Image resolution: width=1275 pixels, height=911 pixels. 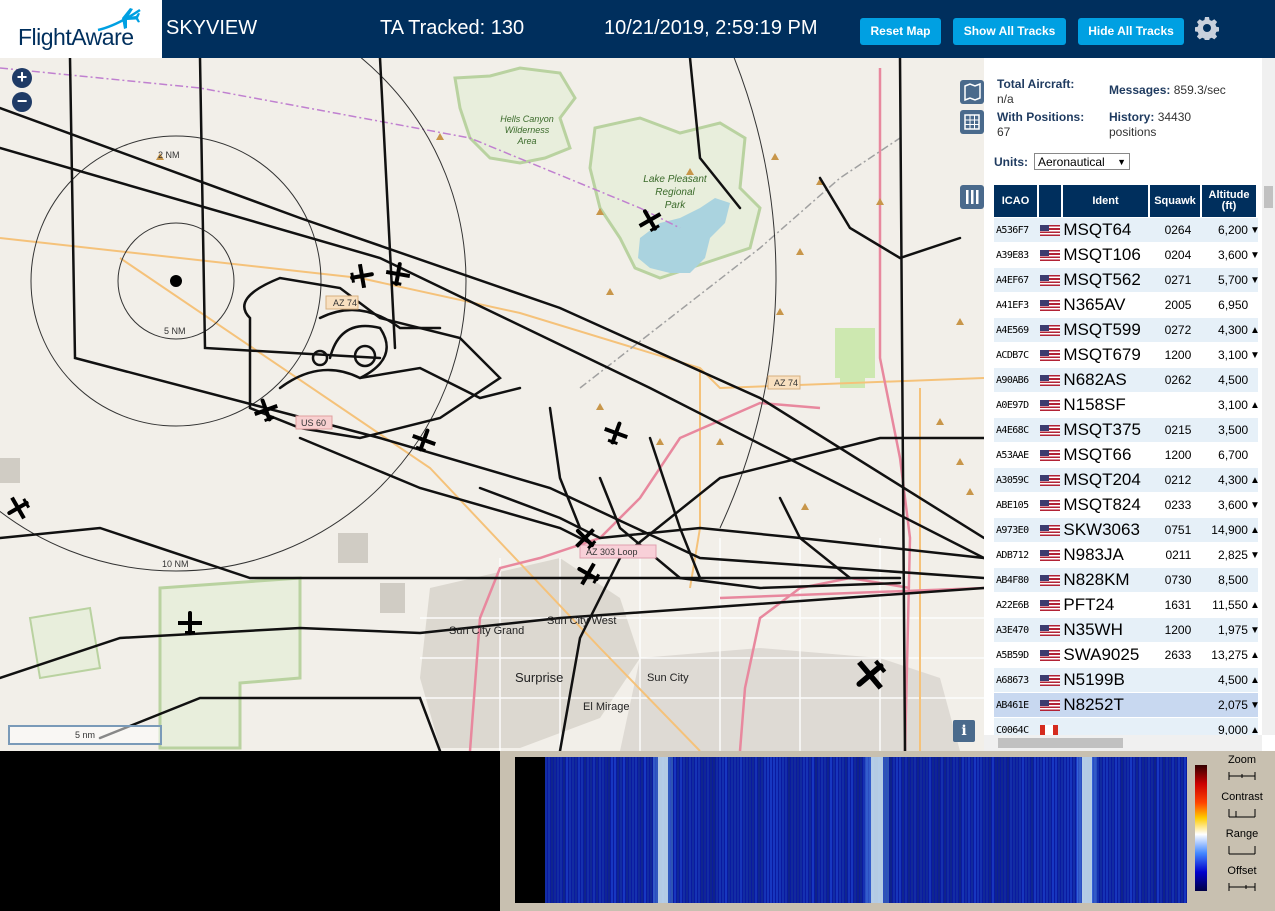 I want to click on ident-cell: SKW3063, so click(x=1101, y=529).